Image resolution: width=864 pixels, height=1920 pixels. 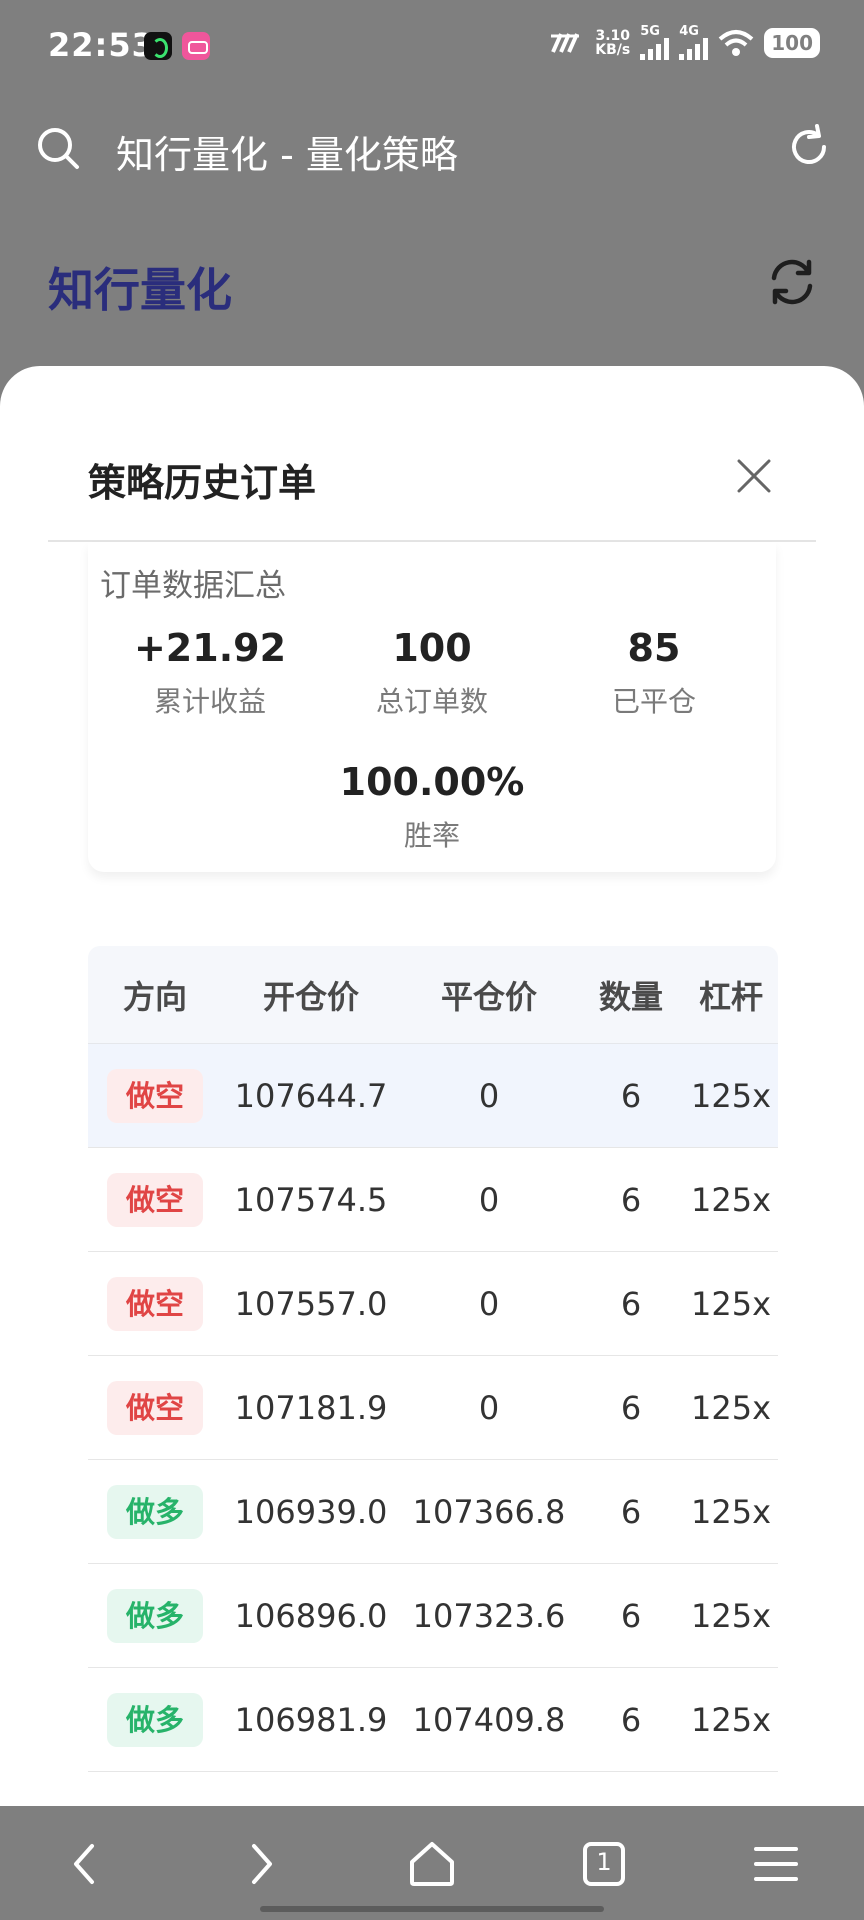 What do you see at coordinates (650, 31) in the screenshot?
I see `signal-5g-label: 5G` at bounding box center [650, 31].